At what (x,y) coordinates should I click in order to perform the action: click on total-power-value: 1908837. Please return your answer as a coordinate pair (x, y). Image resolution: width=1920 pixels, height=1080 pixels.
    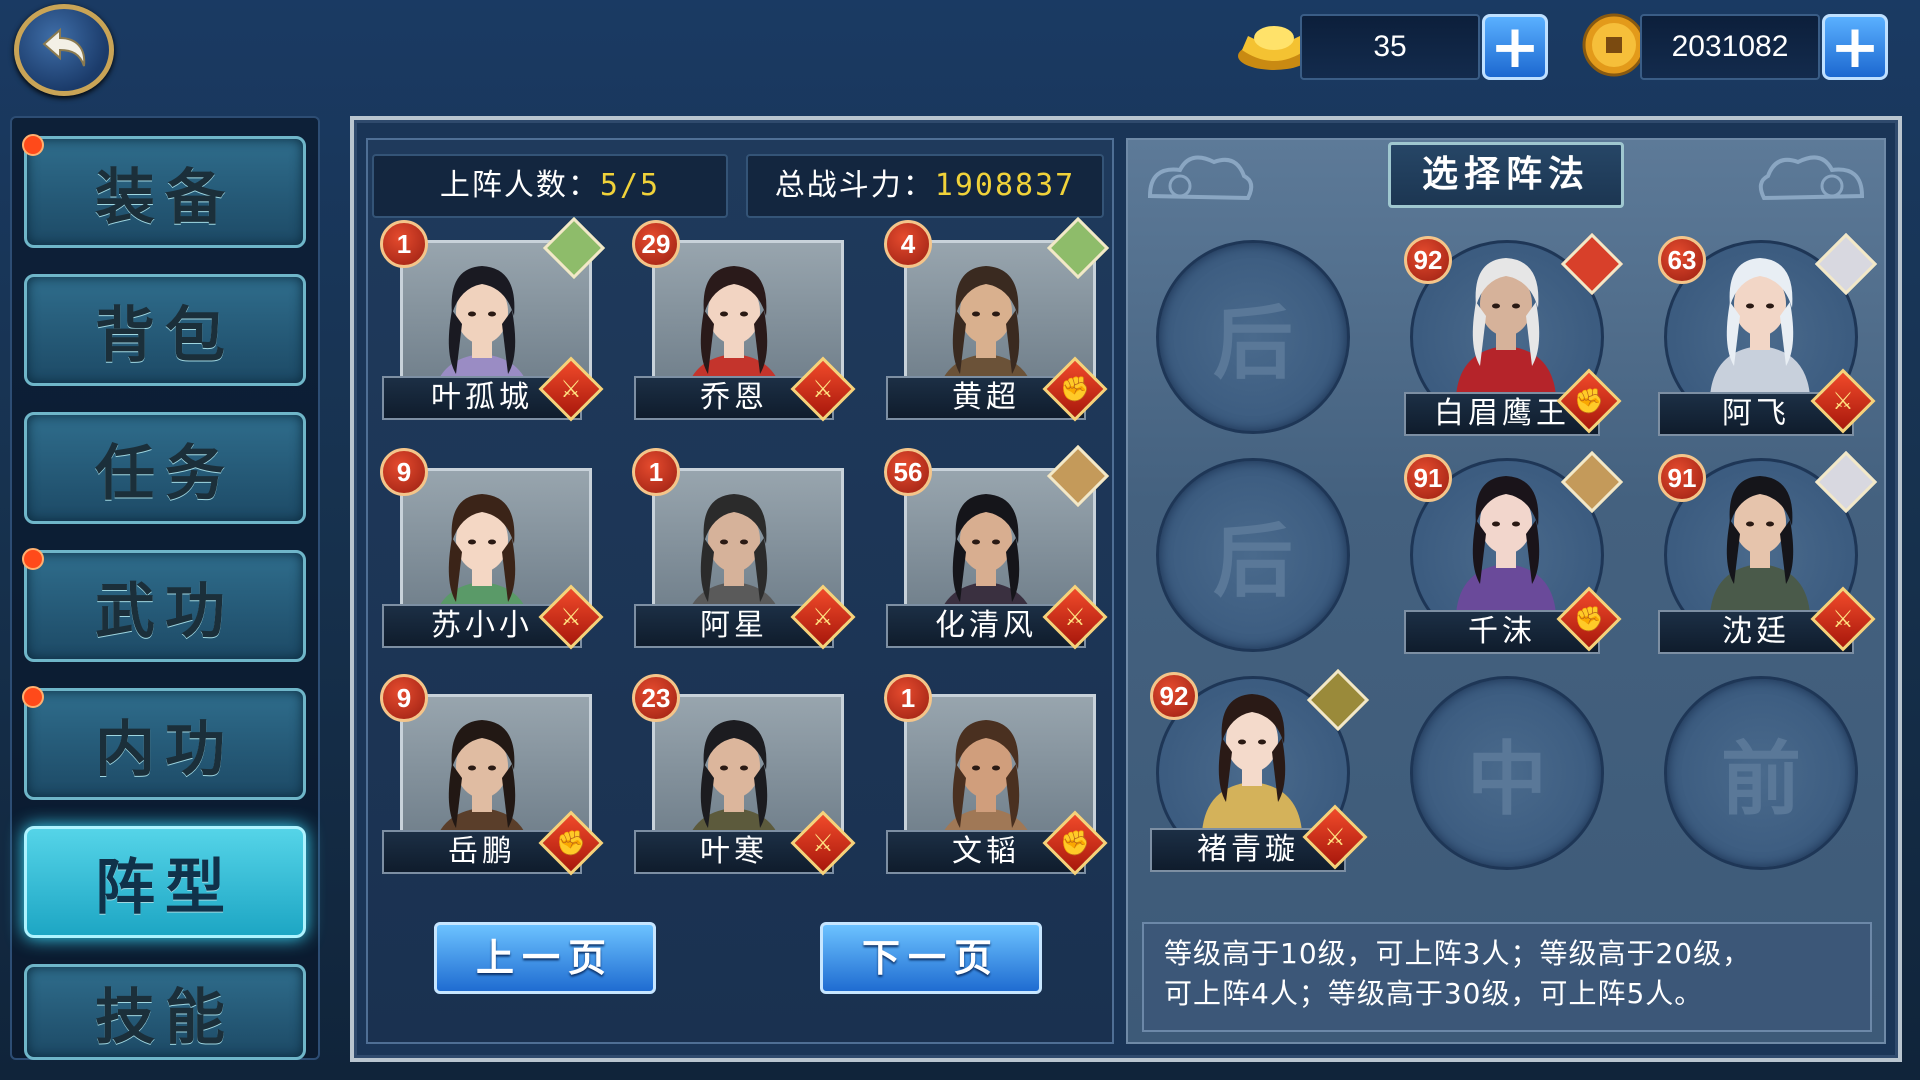
    Looking at the image, I should click on (1005, 185).